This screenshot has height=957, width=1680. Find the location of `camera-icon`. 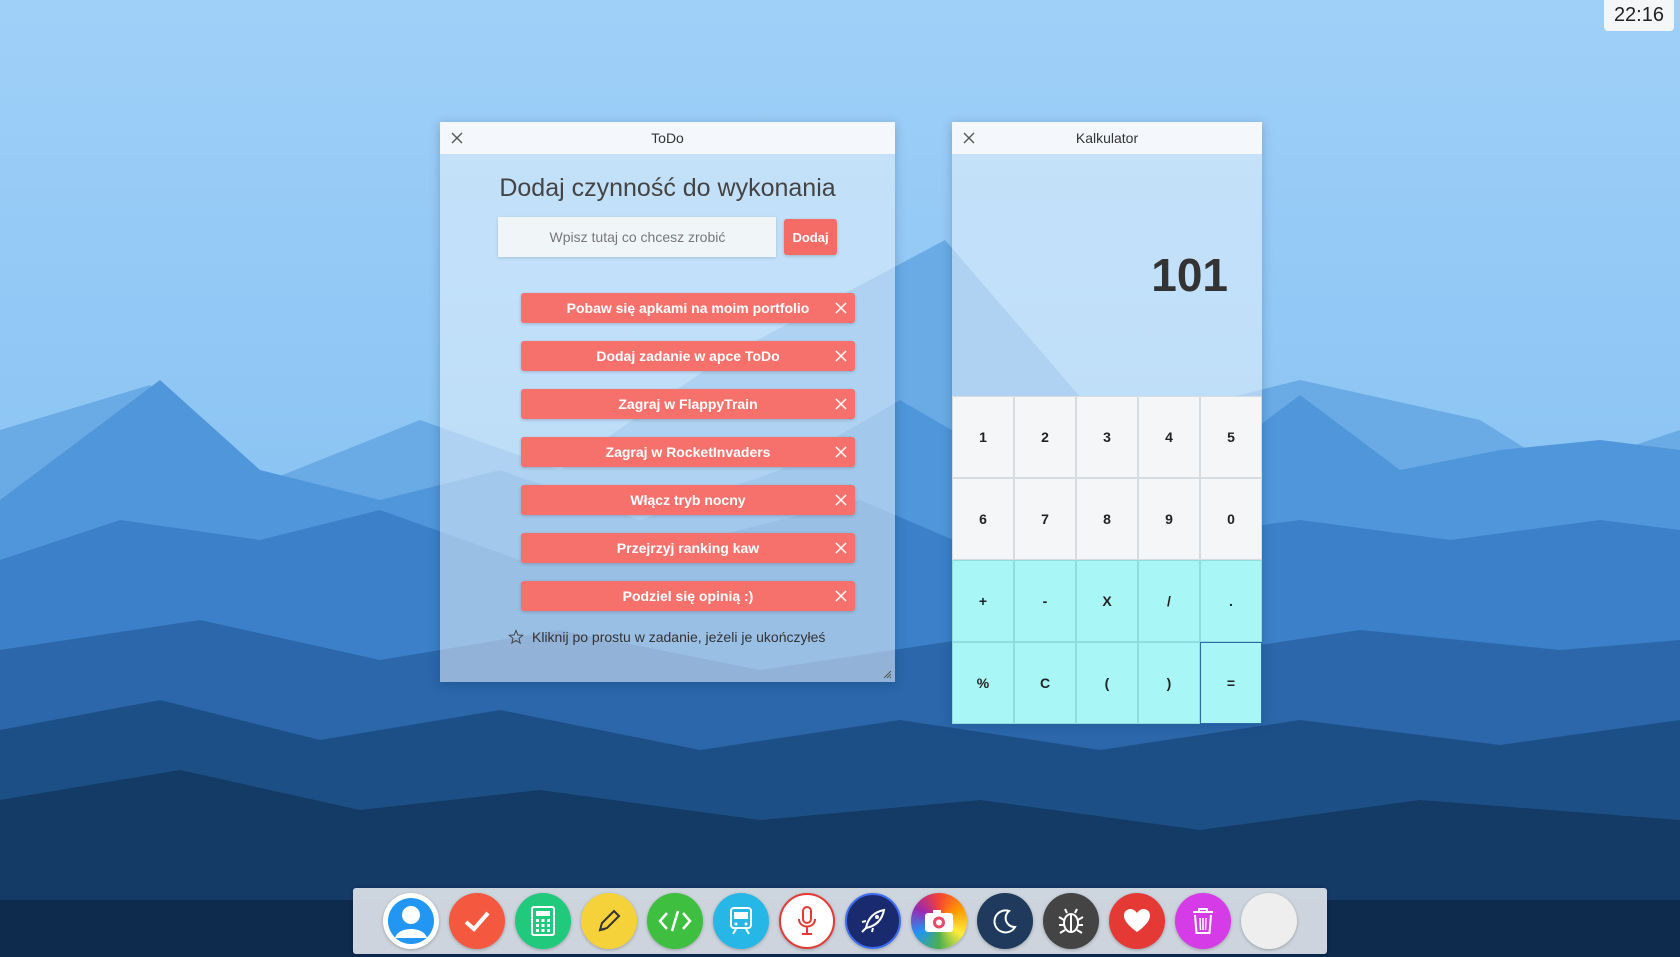

camera-icon is located at coordinates (939, 921).